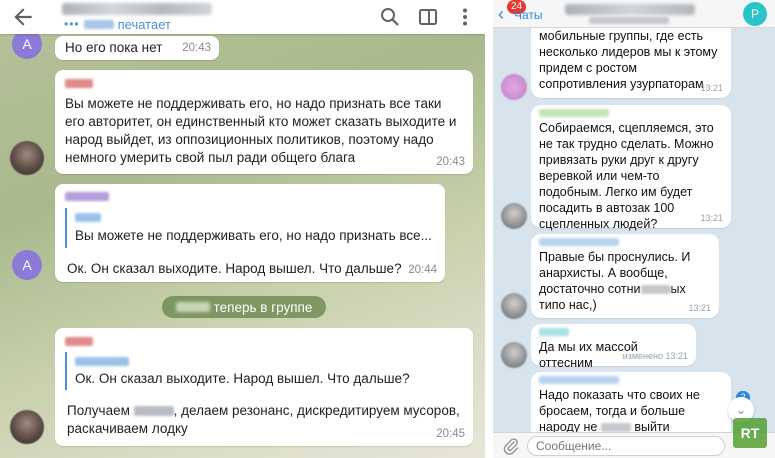 This screenshot has height=458, width=775. Describe the element at coordinates (144, 24) in the screenshot. I see `typing-label: печатает` at that location.